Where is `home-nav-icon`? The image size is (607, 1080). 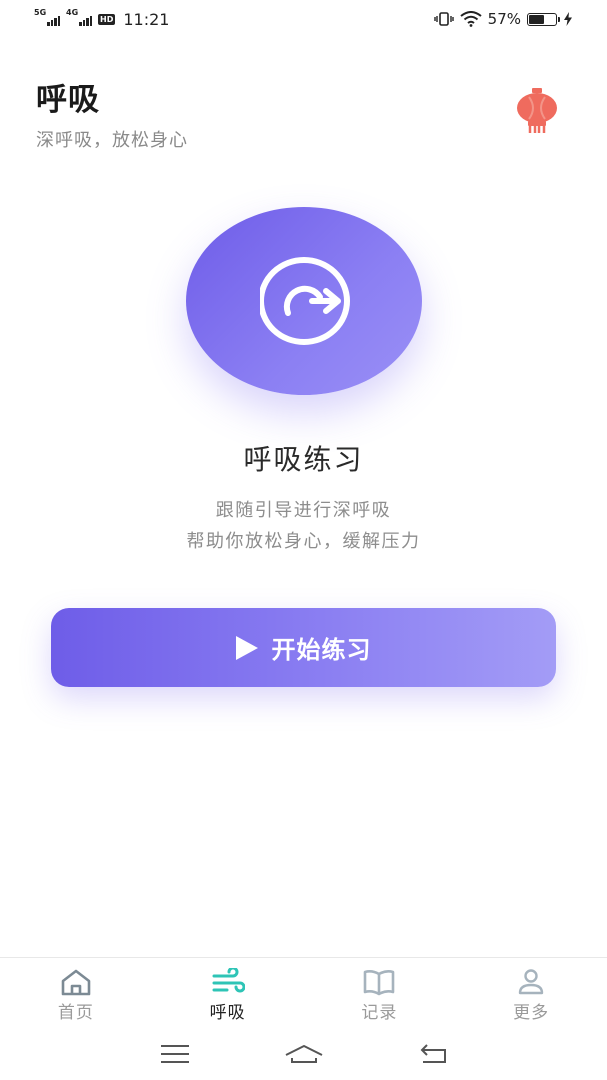
home-nav-icon is located at coordinates (304, 1054).